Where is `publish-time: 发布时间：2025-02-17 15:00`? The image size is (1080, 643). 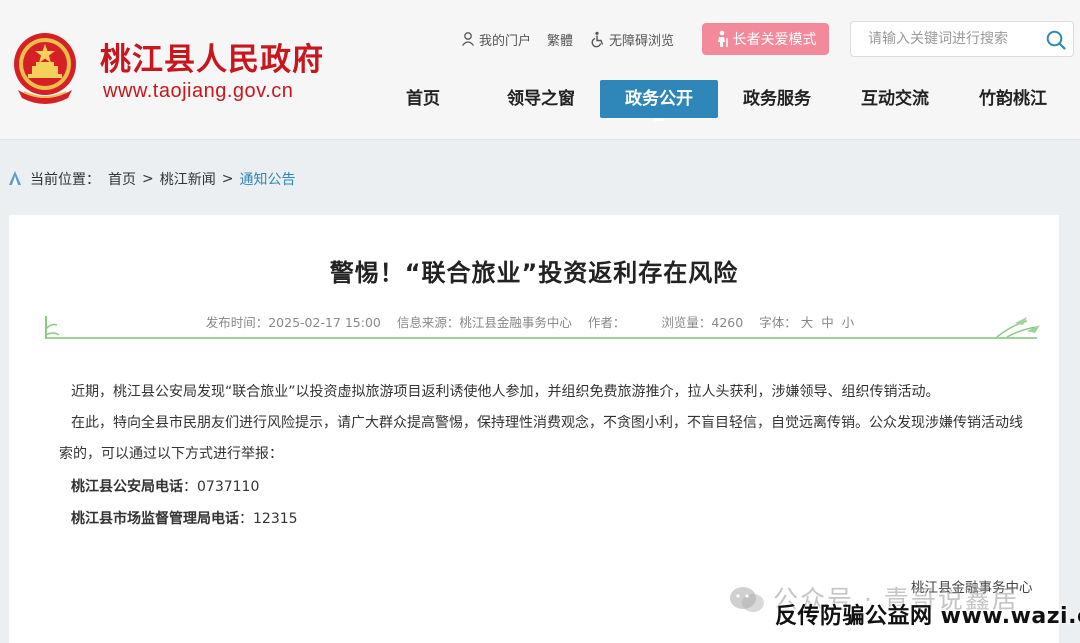
publish-time: 发布时间：2025-02-17 15:00 is located at coordinates (293, 322).